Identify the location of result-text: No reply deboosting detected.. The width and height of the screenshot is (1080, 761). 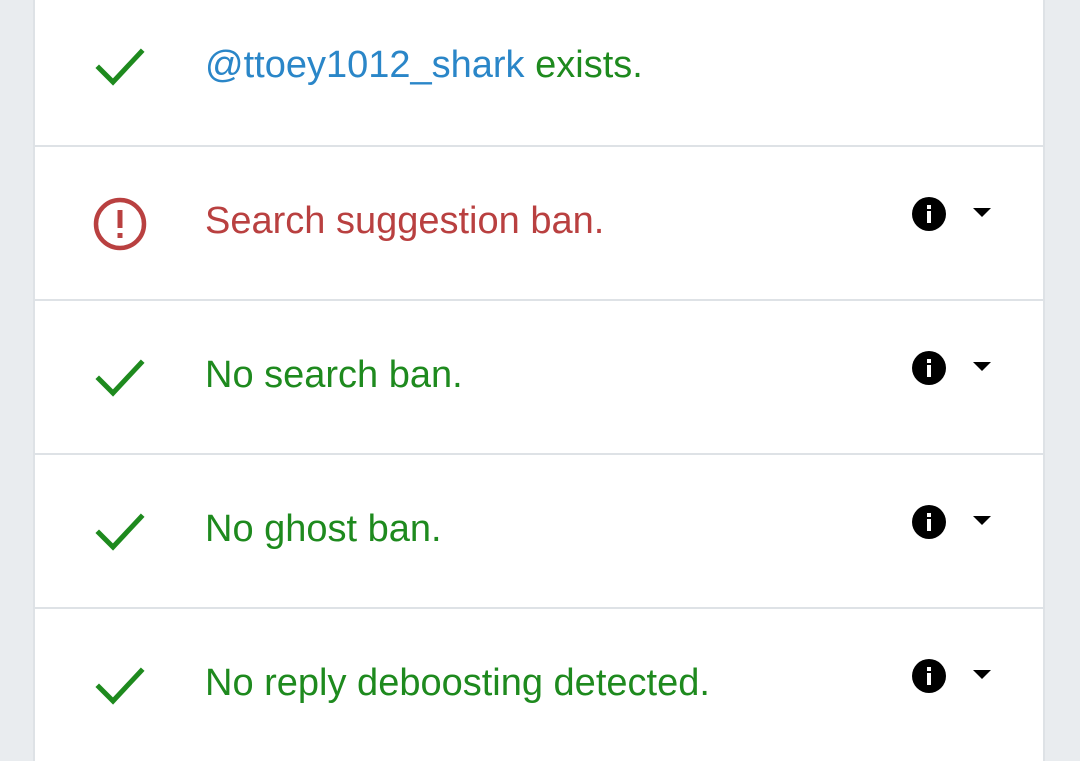
(457, 683).